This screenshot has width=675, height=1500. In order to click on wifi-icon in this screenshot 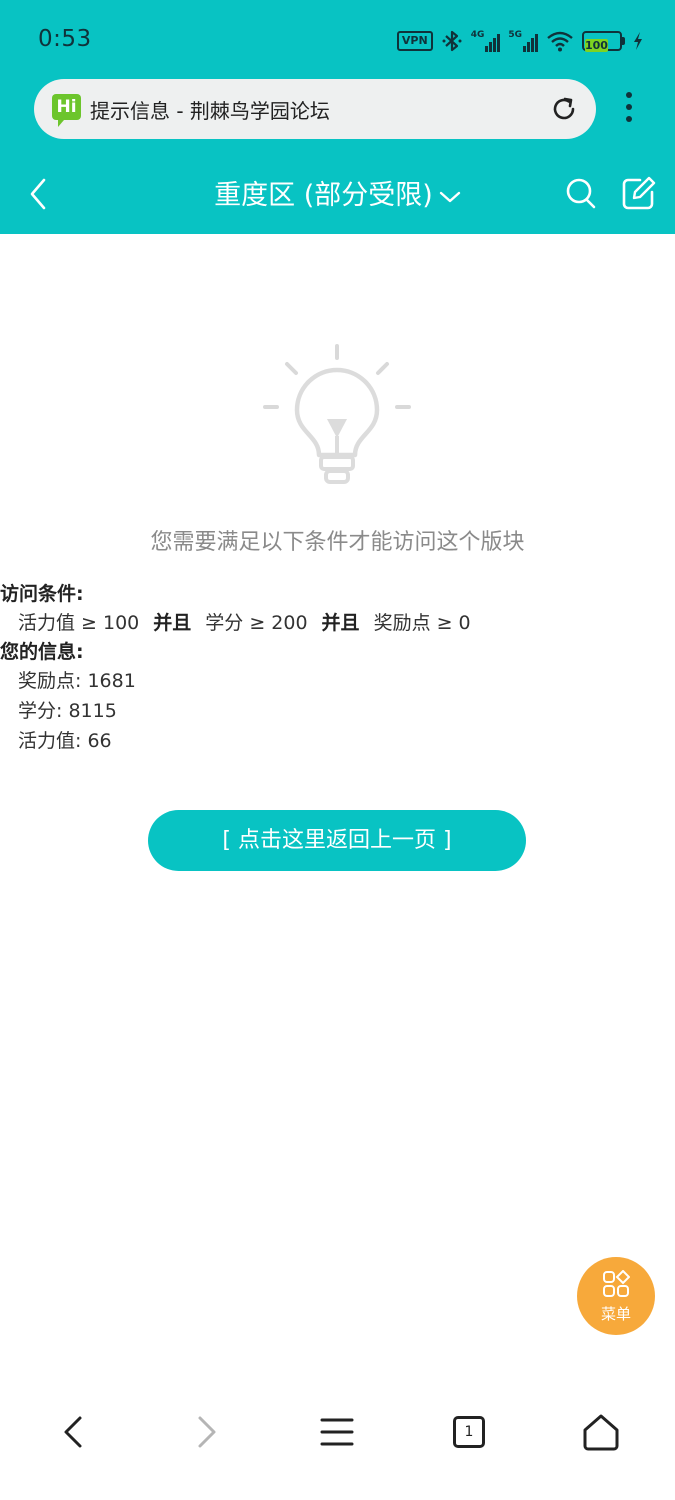, I will do `click(560, 41)`.